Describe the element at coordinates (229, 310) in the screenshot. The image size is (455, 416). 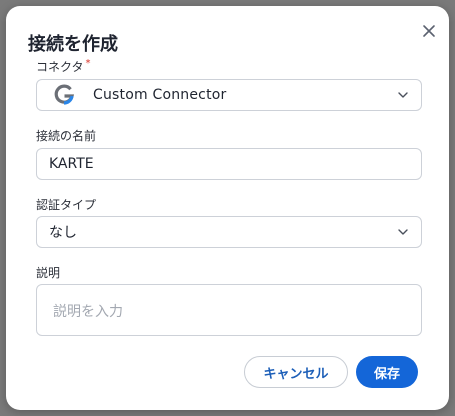
I see `description-textarea: 説明を入力` at that location.